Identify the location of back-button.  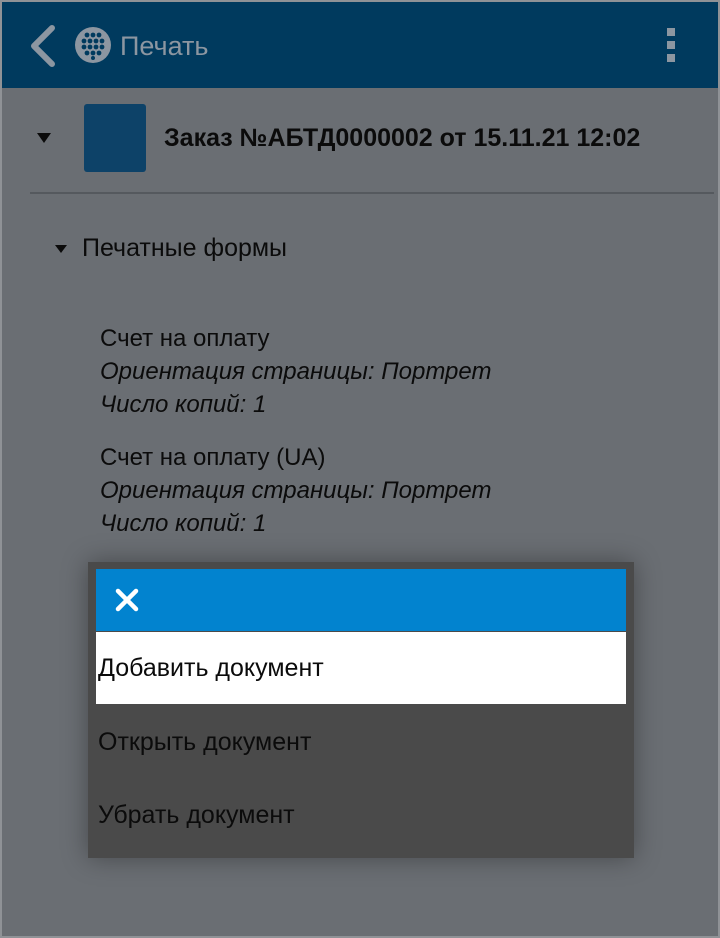
(44, 46).